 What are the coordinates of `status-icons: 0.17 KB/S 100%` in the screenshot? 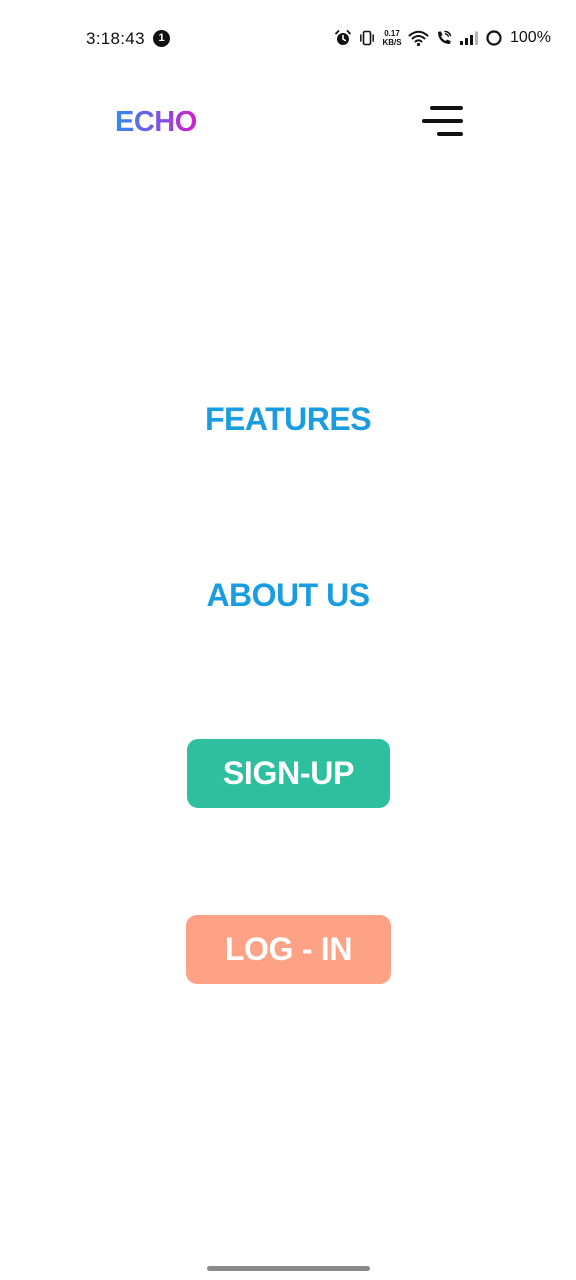 It's located at (442, 38).